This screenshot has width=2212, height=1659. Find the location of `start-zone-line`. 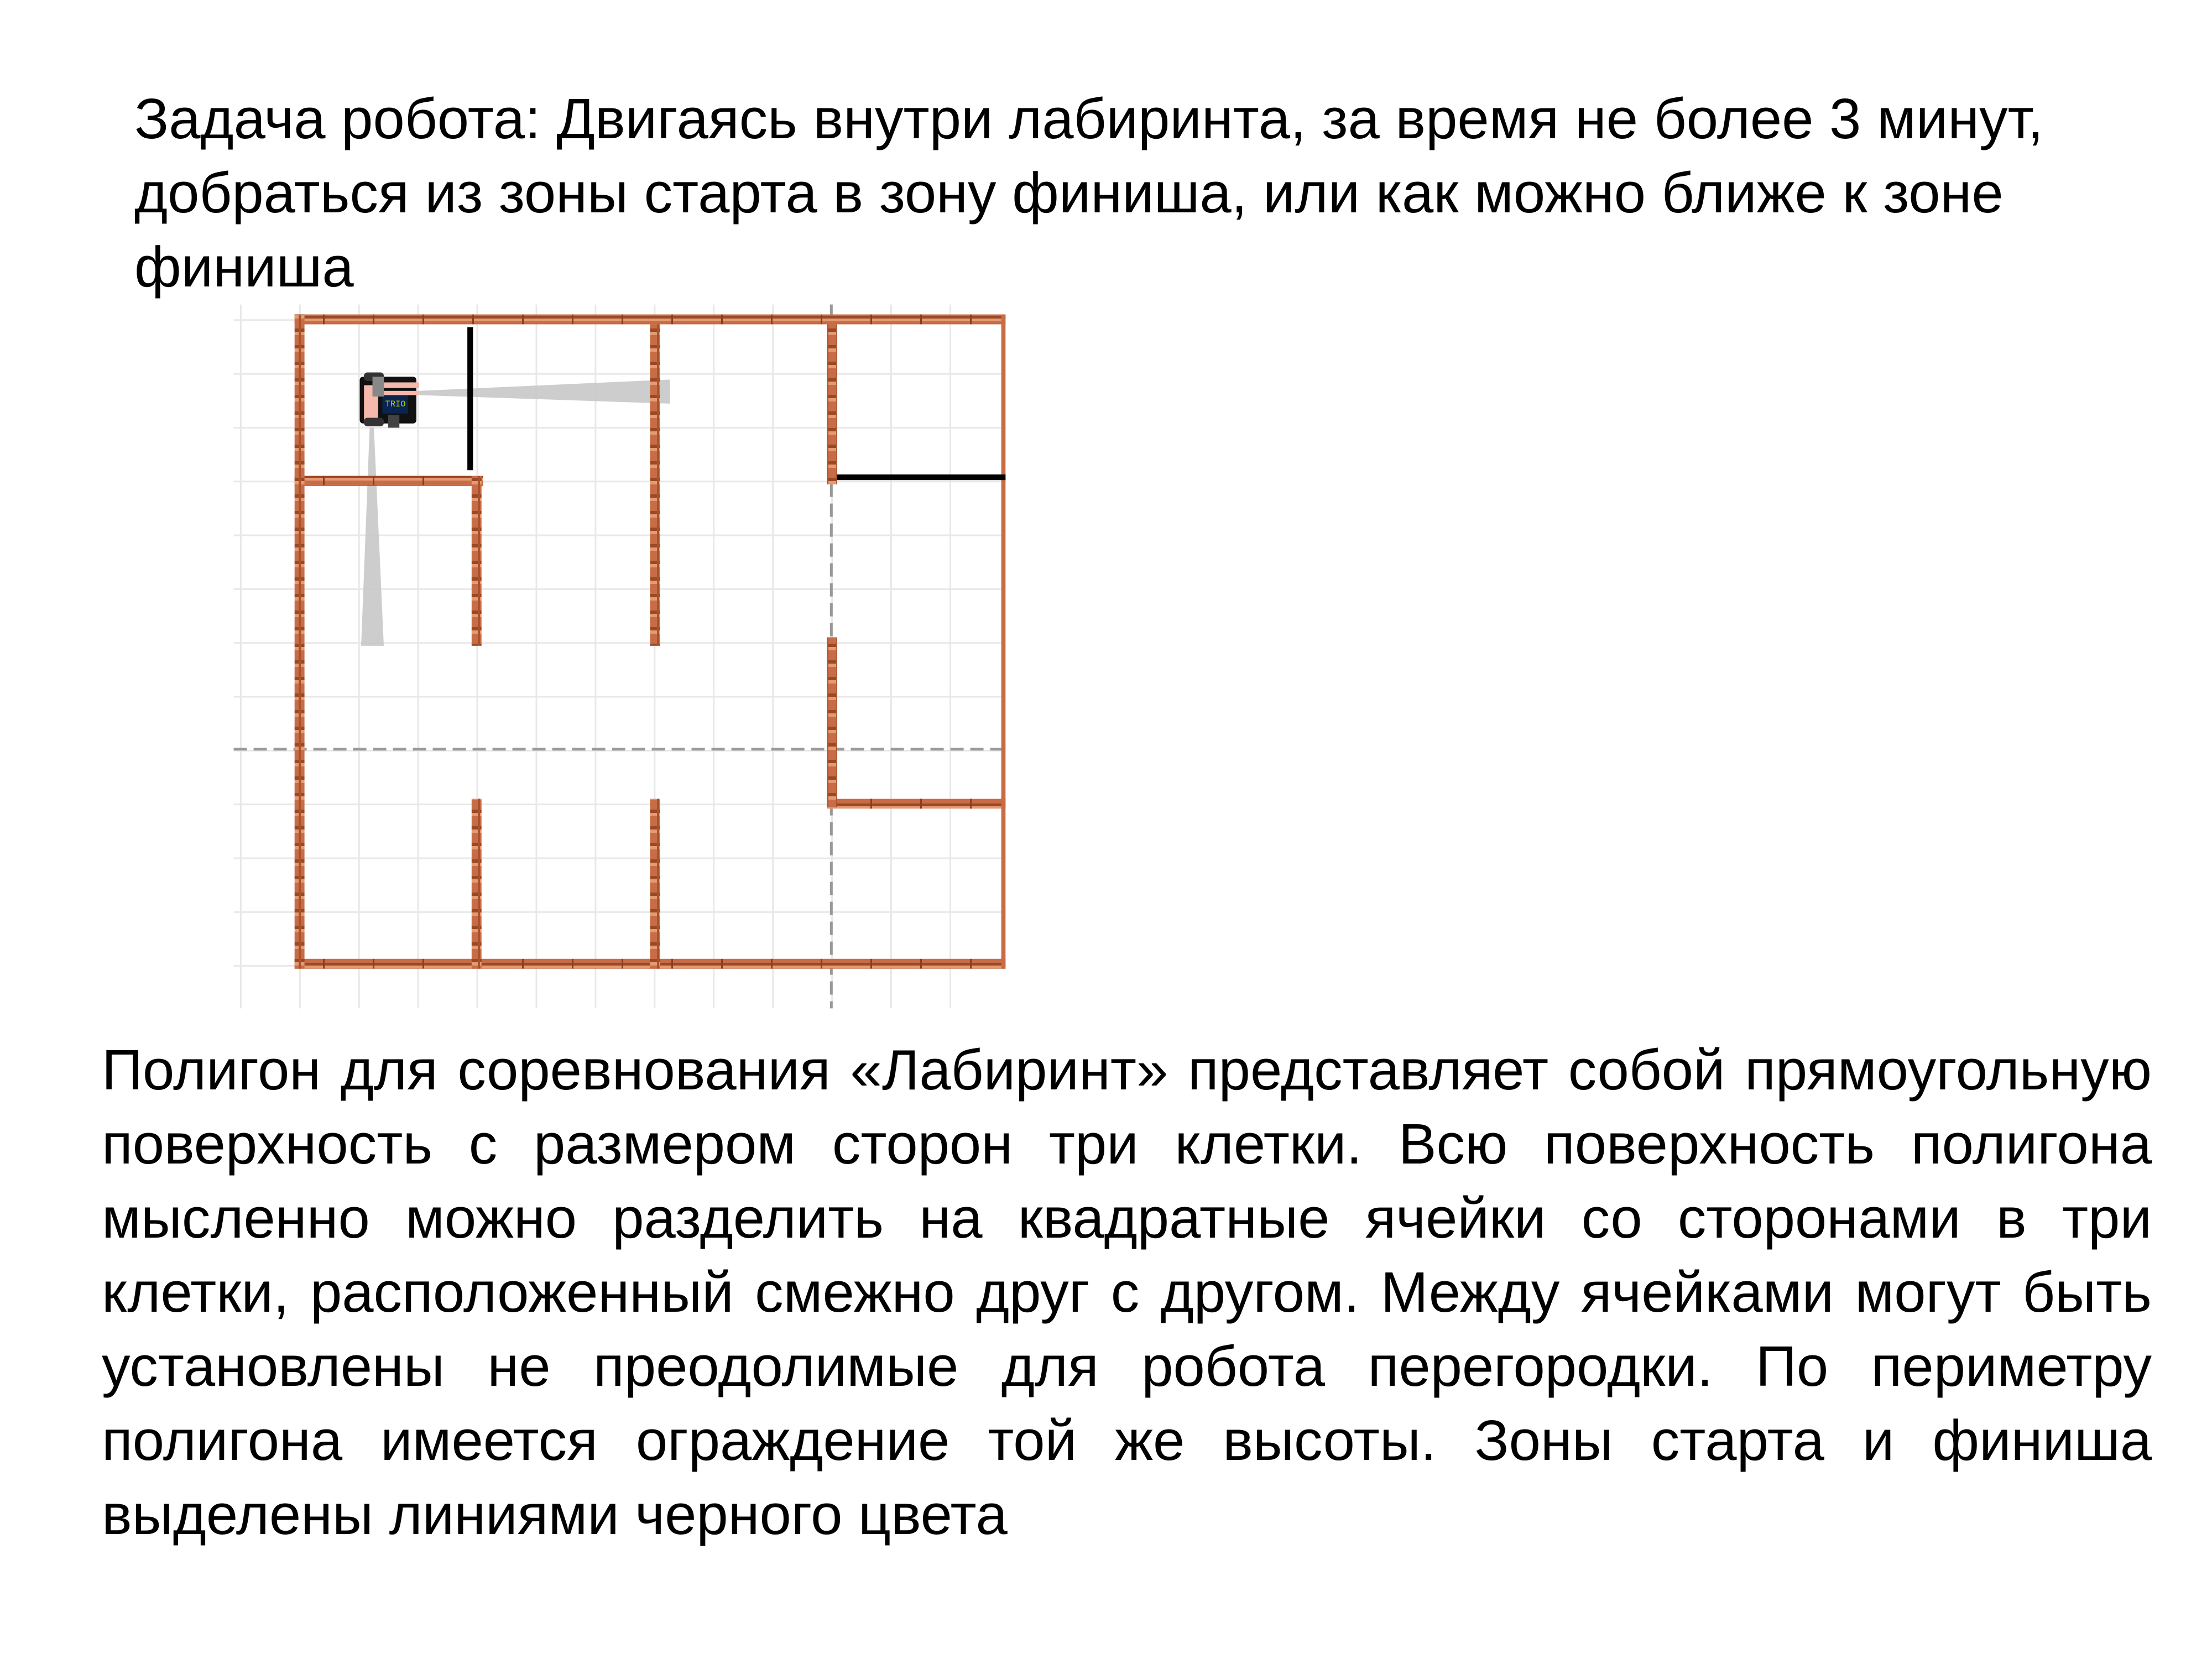

start-zone-line is located at coordinates (470, 399).